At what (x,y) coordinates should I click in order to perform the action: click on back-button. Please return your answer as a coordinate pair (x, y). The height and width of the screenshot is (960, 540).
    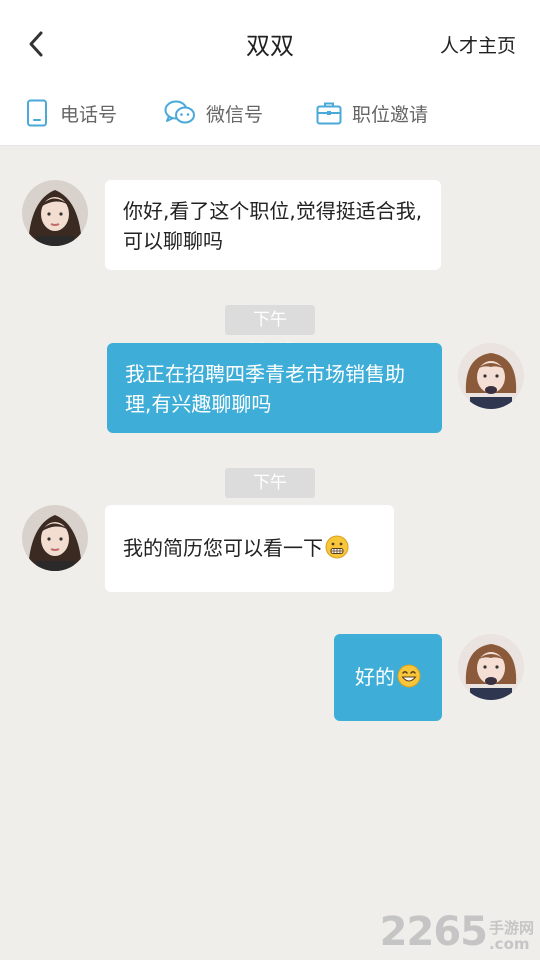
    Looking at the image, I should click on (36, 44).